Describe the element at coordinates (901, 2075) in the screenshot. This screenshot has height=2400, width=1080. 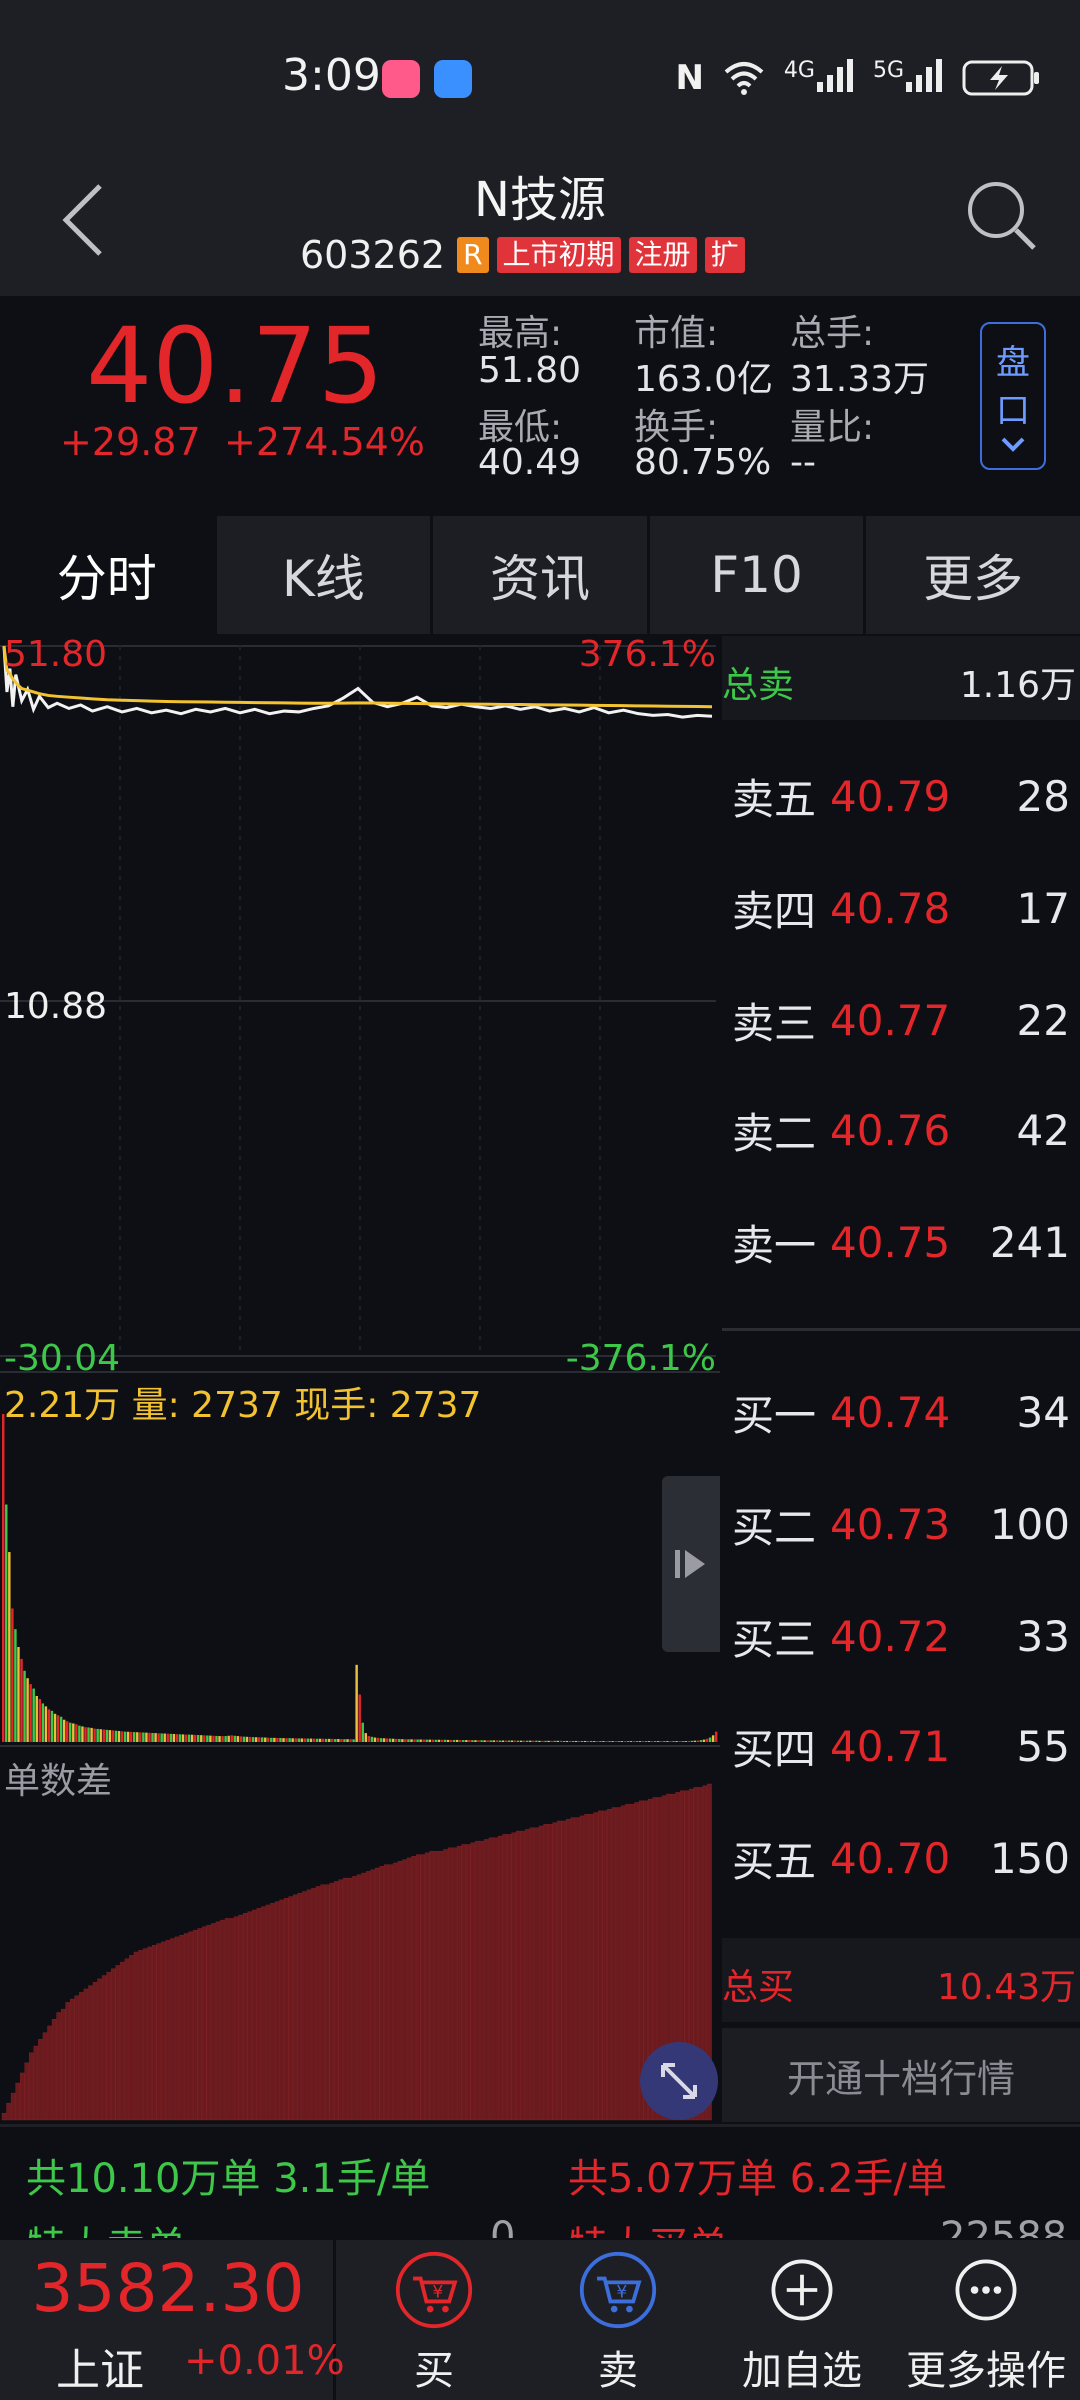
I see `open-level10-button: 开通十档行情` at that location.